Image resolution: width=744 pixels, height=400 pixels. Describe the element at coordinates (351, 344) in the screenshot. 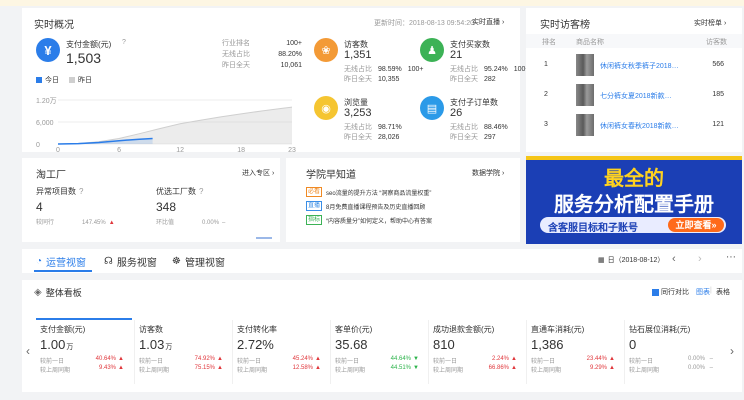

I see `dashboard-metric-value: 35.68` at that location.